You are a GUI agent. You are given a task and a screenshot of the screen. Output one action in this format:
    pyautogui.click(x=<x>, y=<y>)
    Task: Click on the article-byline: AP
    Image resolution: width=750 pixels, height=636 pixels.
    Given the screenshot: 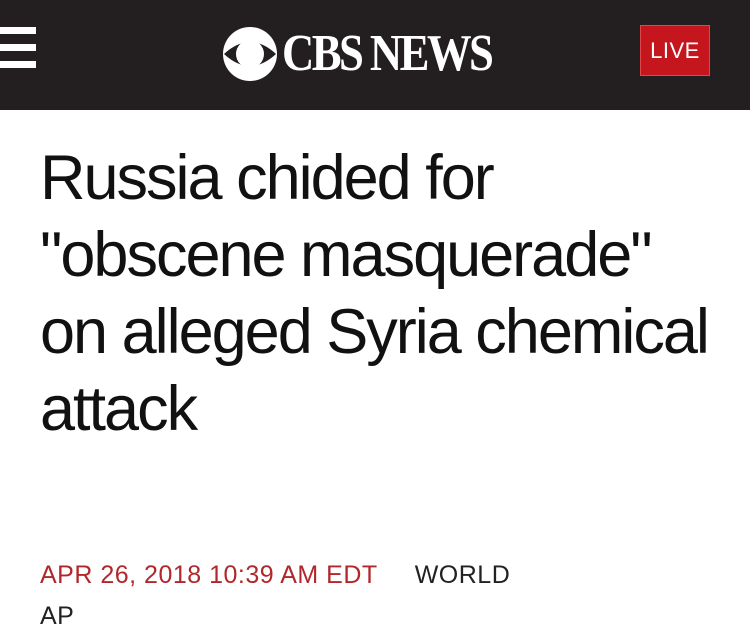 What is the action you would take?
    pyautogui.click(x=57, y=616)
    